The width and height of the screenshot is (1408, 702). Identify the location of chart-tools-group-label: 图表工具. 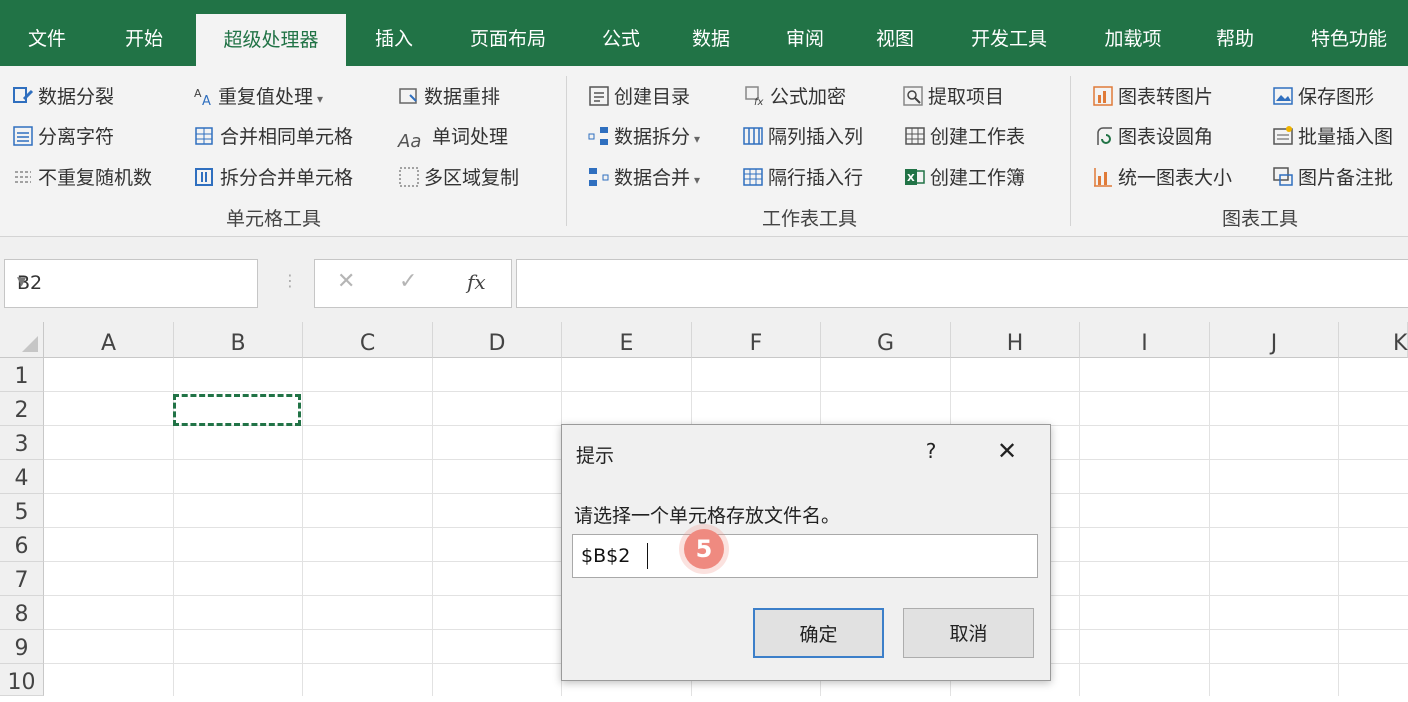
(1260, 219).